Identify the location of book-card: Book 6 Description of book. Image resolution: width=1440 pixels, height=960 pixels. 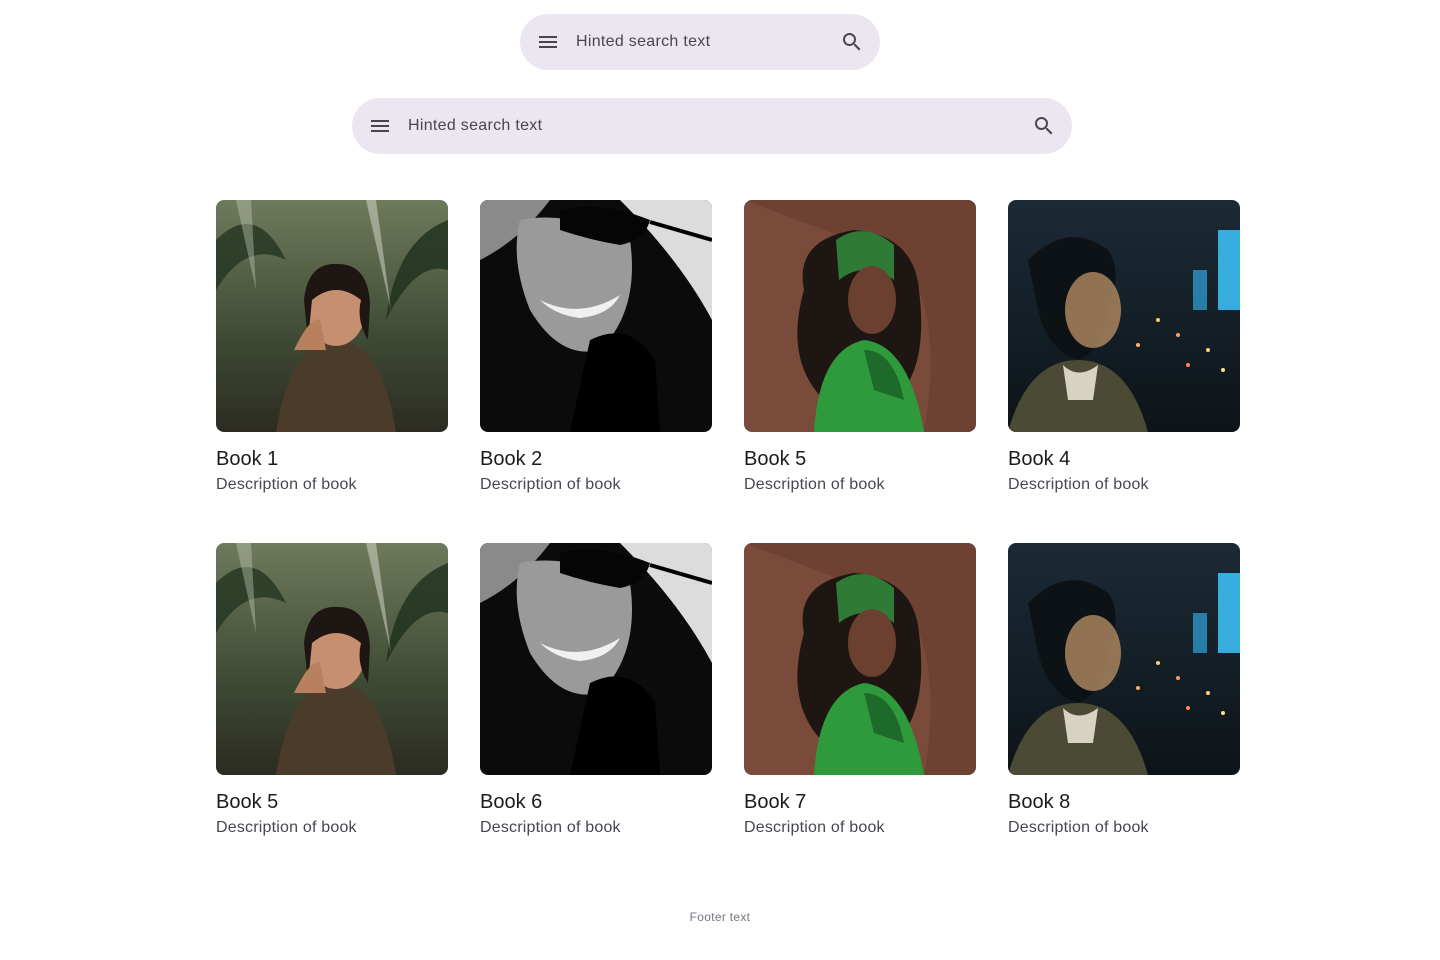
(596, 691).